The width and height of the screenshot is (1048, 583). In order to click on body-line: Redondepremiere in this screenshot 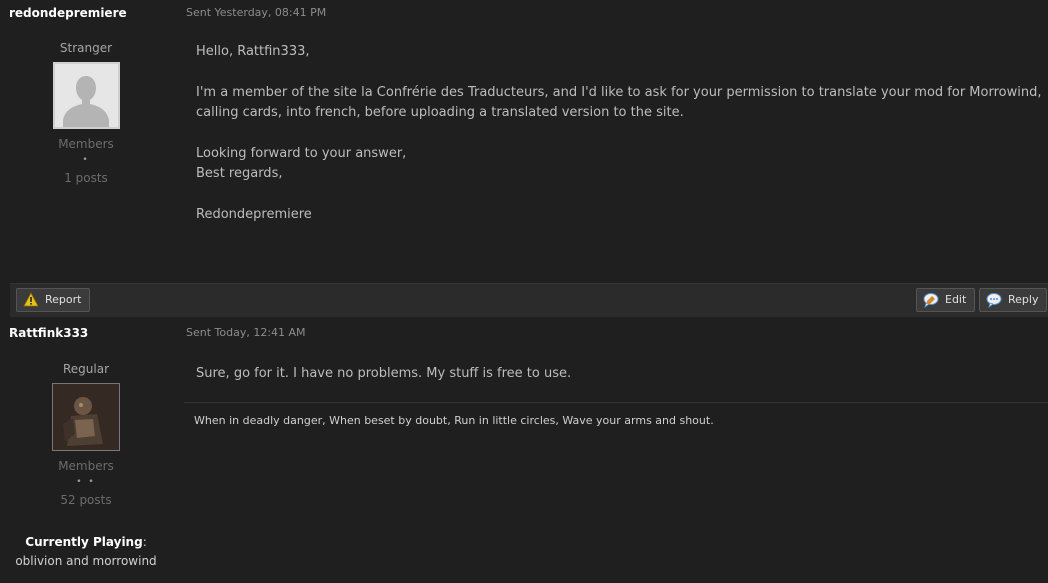, I will do `click(254, 214)`.